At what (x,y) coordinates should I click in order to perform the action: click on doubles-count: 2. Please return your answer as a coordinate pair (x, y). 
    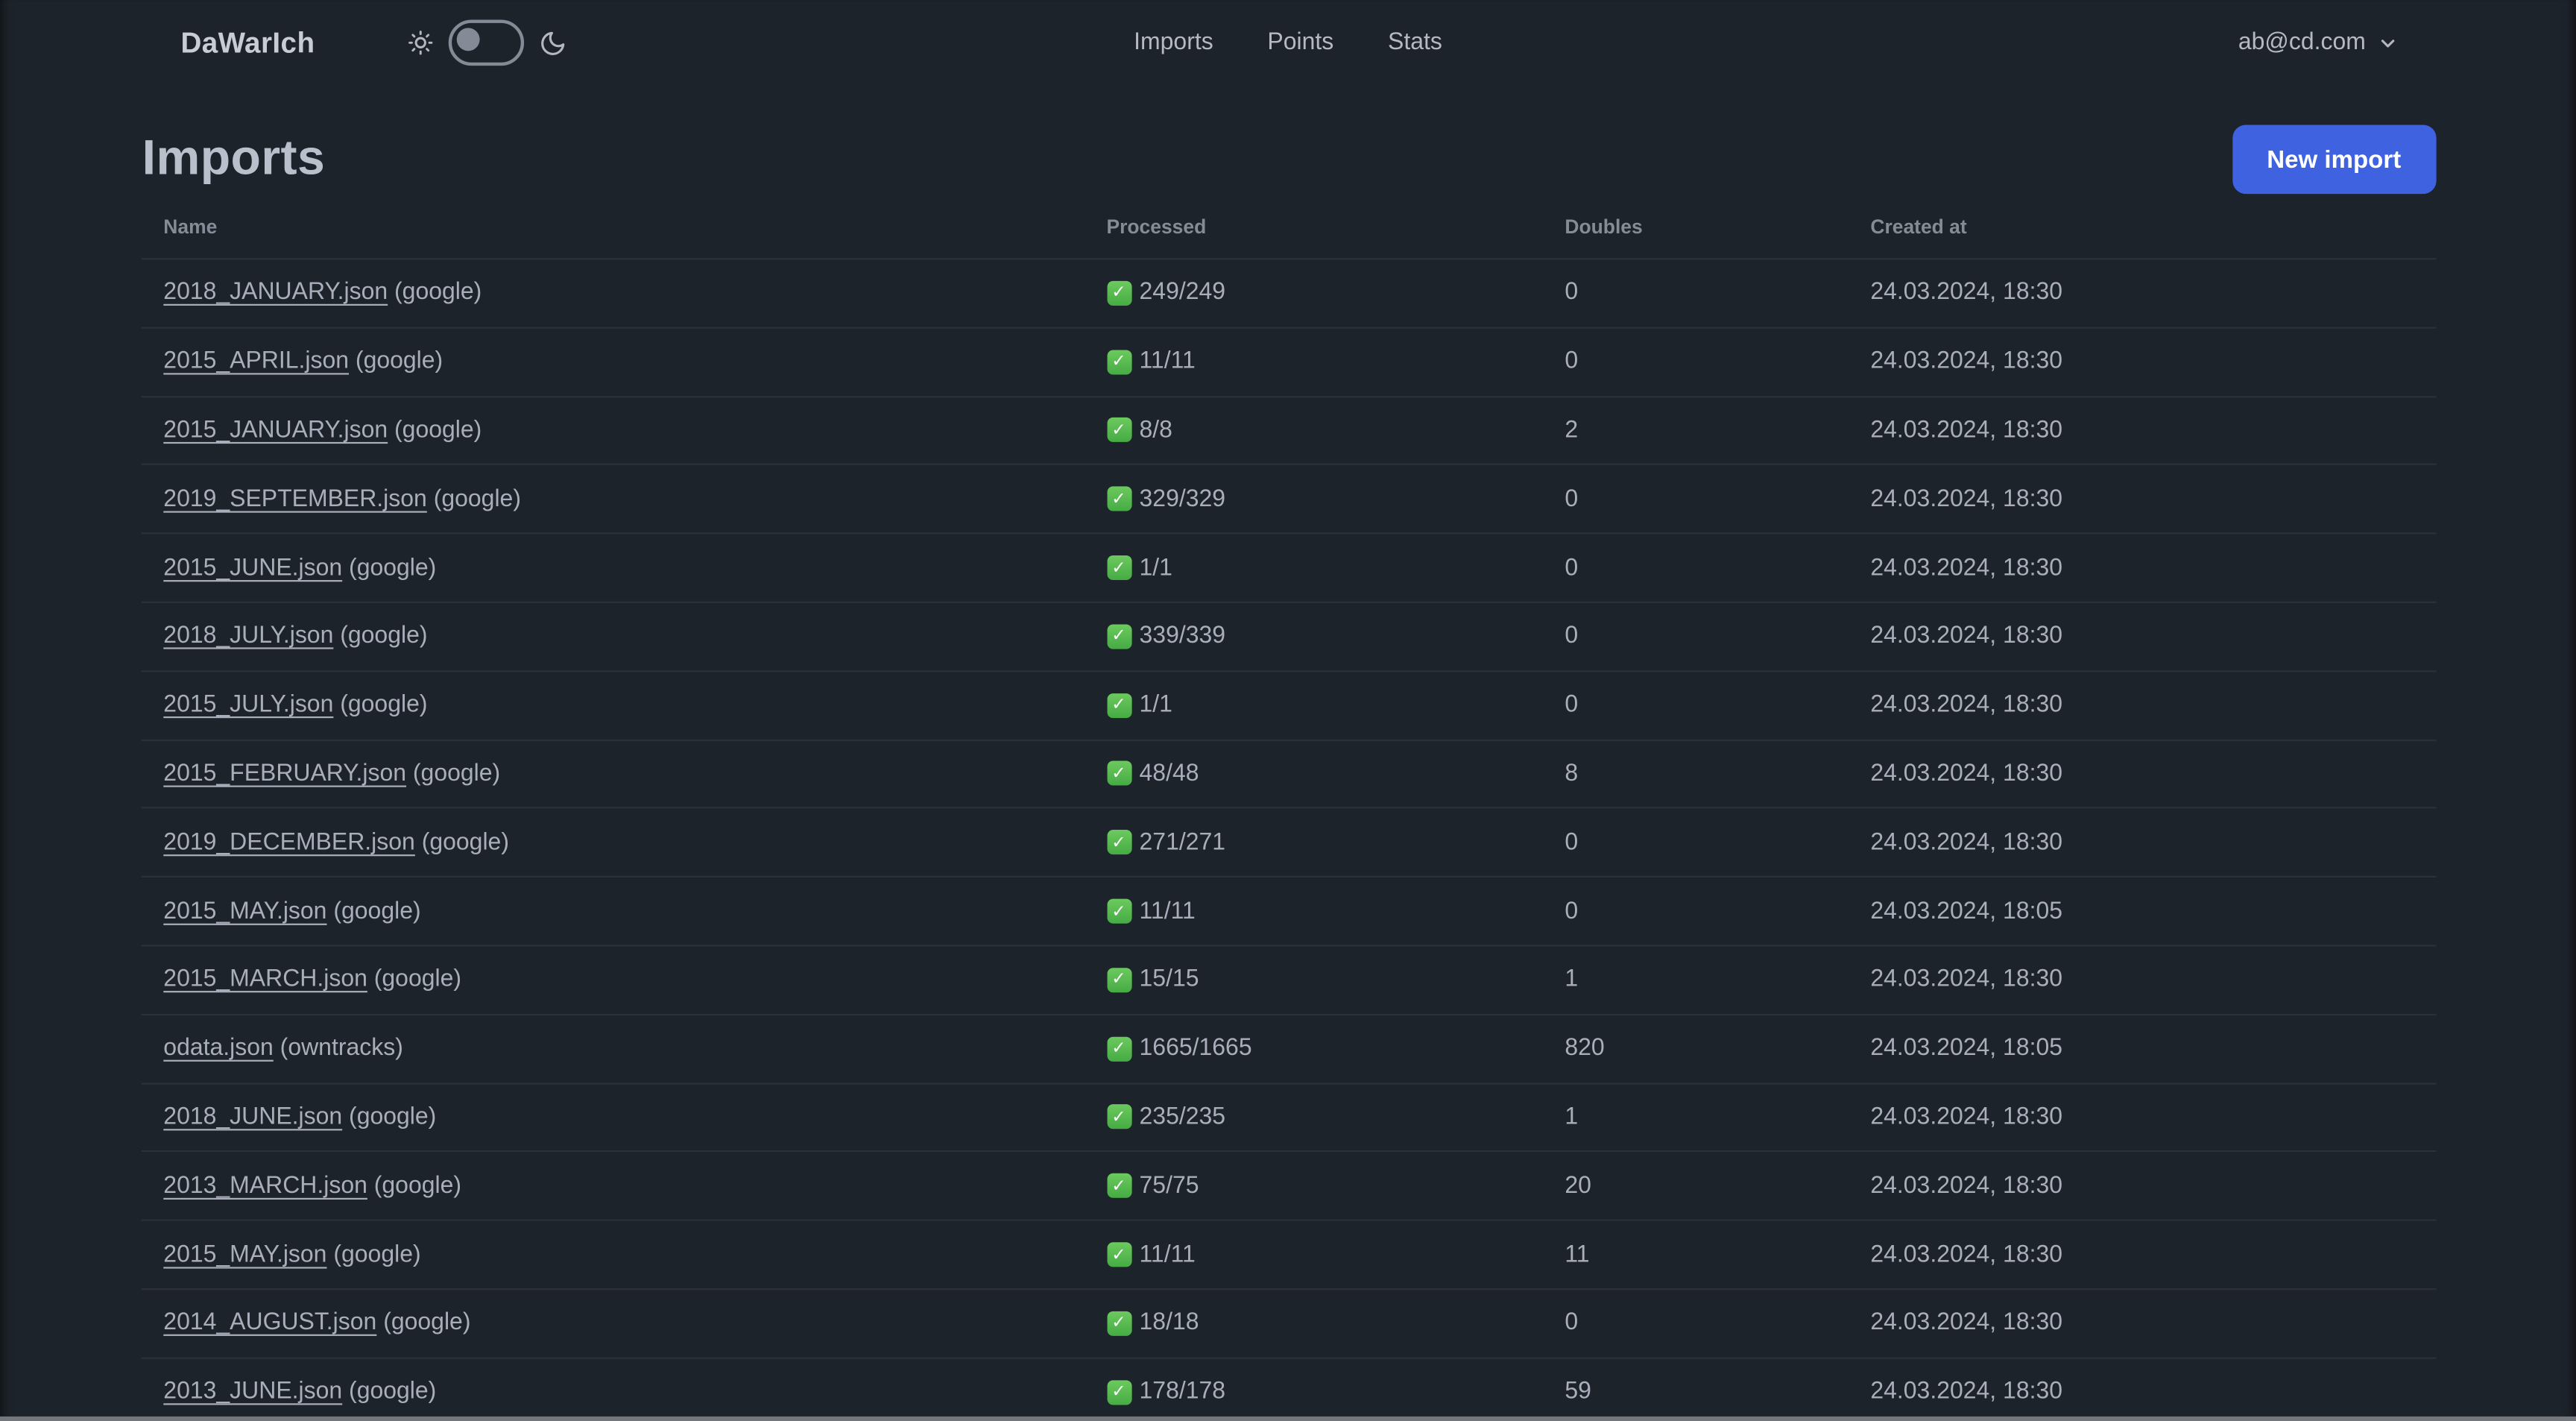
    Looking at the image, I should click on (1572, 430).